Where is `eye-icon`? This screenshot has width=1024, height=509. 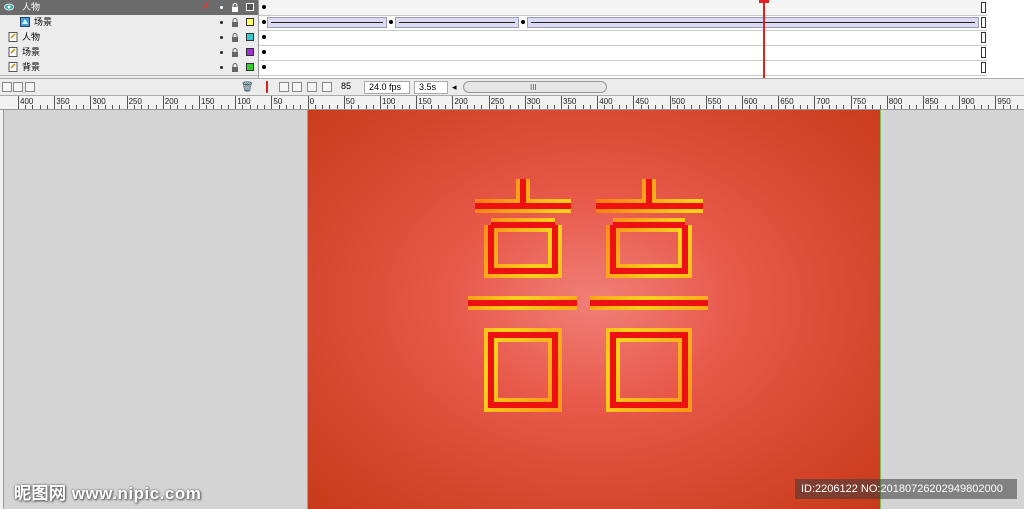
eye-icon is located at coordinates (9, 7).